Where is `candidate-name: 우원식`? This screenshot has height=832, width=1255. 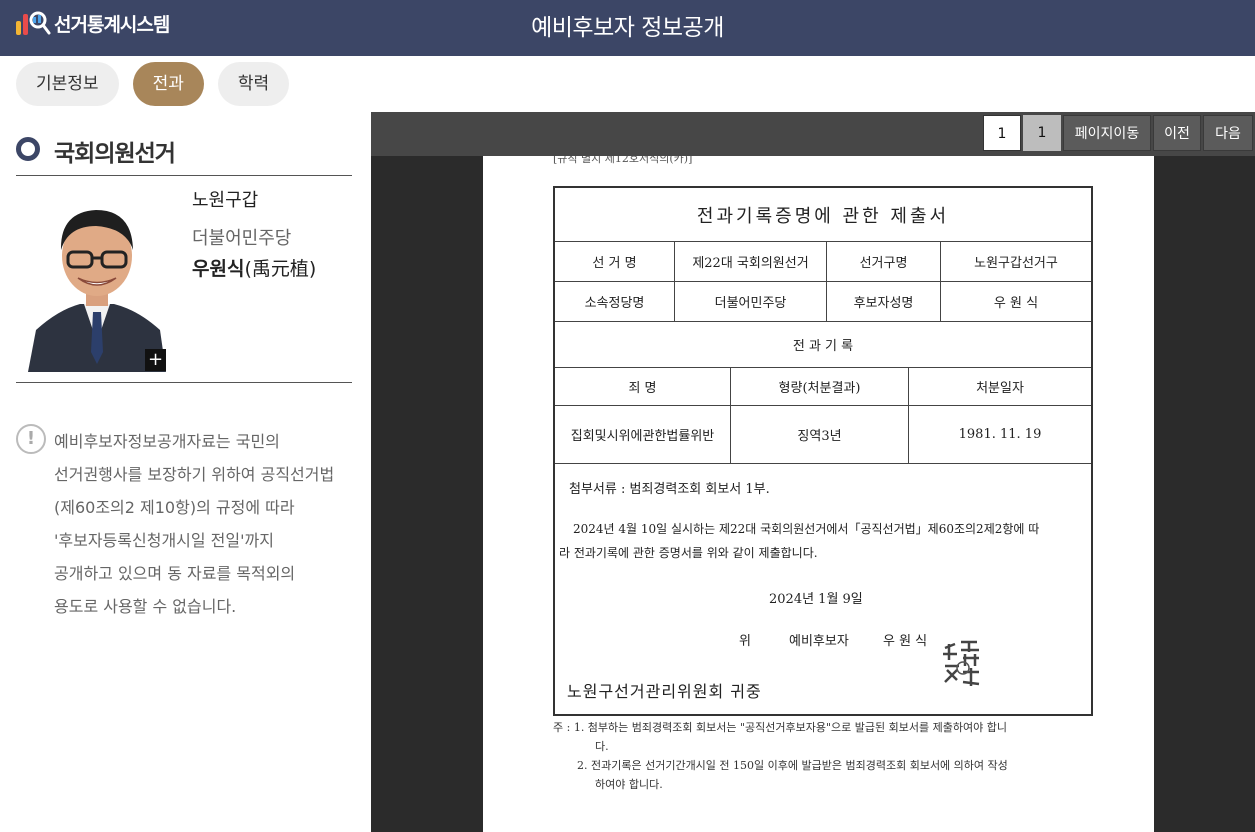 candidate-name: 우원식 is located at coordinates (218, 269).